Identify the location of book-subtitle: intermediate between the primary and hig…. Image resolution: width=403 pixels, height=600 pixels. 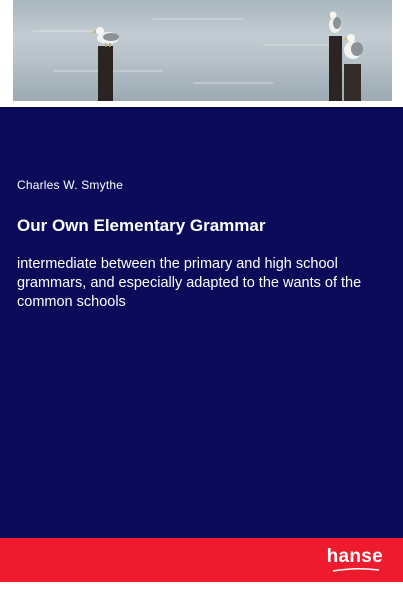
(189, 283).